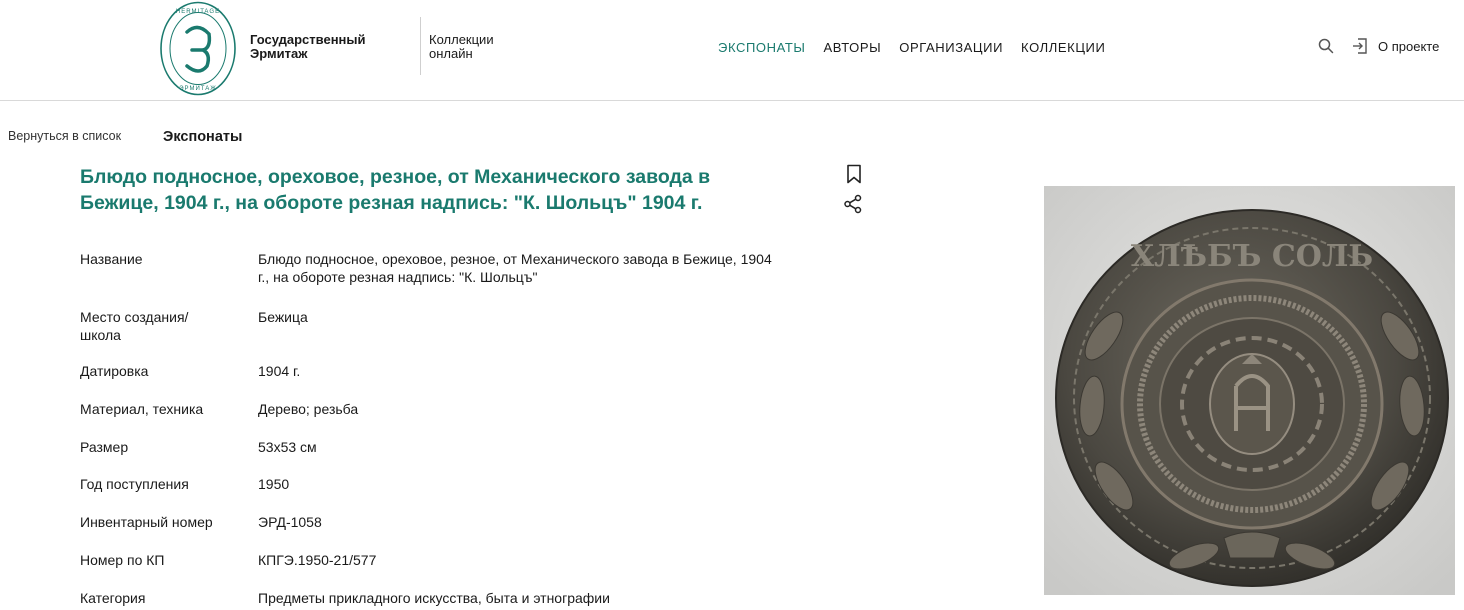 The image size is (1464, 610). Describe the element at coordinates (951, 47) in the screenshot. I see `nav-item-organizations: ОРГАНИЗАЦИИ` at that location.